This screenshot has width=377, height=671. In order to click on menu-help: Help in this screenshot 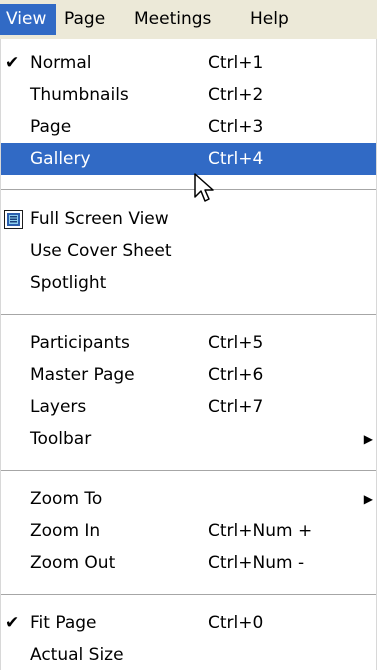, I will do `click(269, 19)`.